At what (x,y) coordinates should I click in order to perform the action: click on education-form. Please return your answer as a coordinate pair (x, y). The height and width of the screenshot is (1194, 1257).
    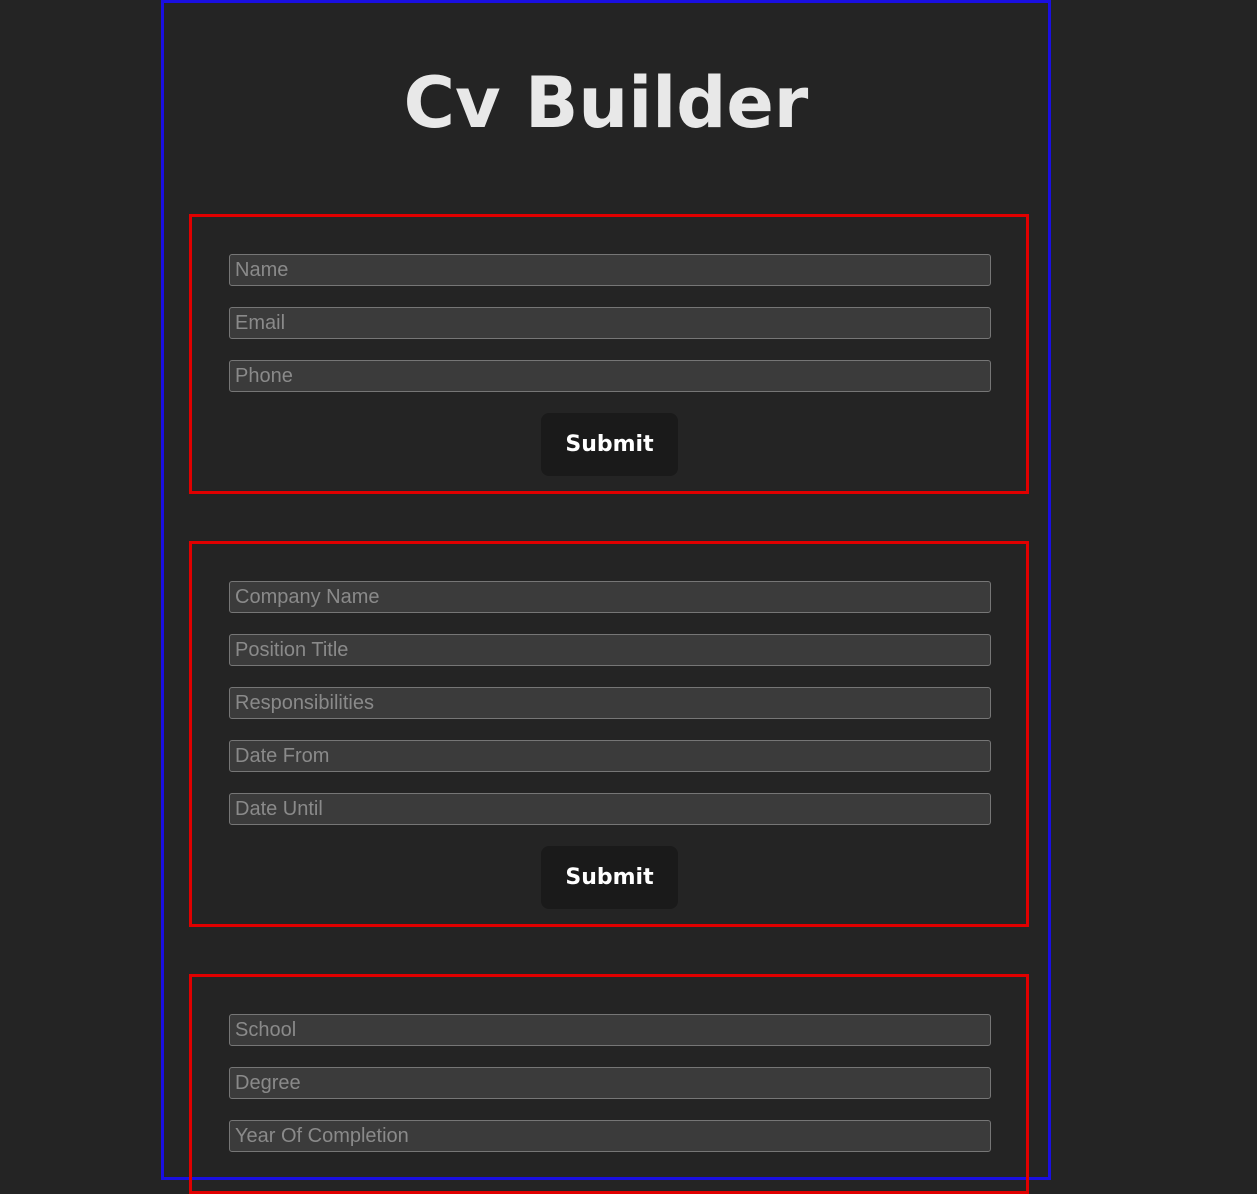
    Looking at the image, I should click on (609, 1084).